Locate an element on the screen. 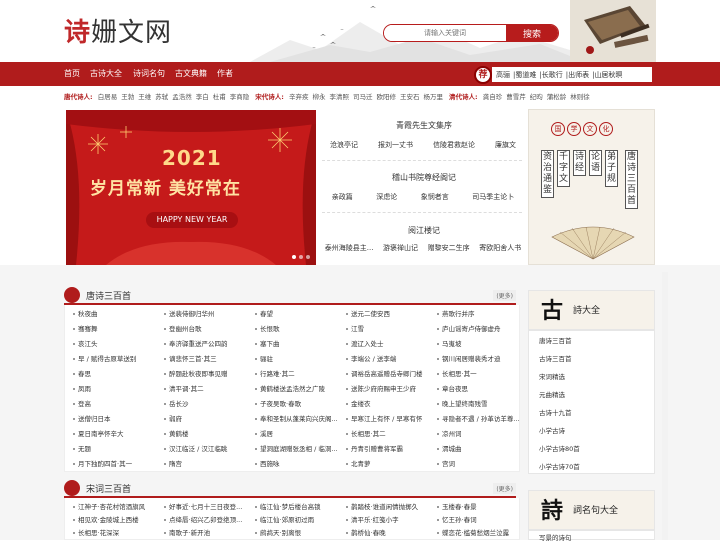 The image size is (720, 542). poet-link: 司马迁 is located at coordinates (363, 97).